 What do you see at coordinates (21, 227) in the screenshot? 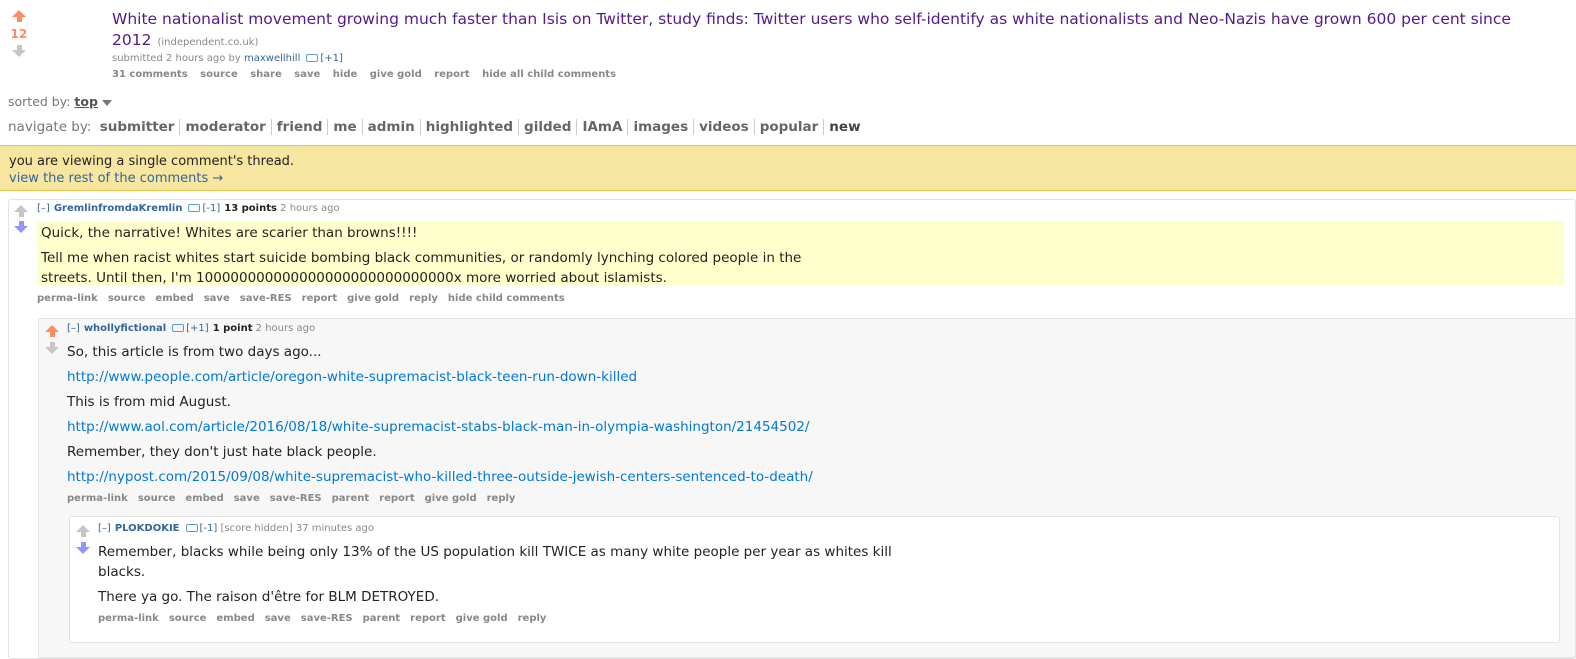
I see `comment1-downvote-icon` at bounding box center [21, 227].